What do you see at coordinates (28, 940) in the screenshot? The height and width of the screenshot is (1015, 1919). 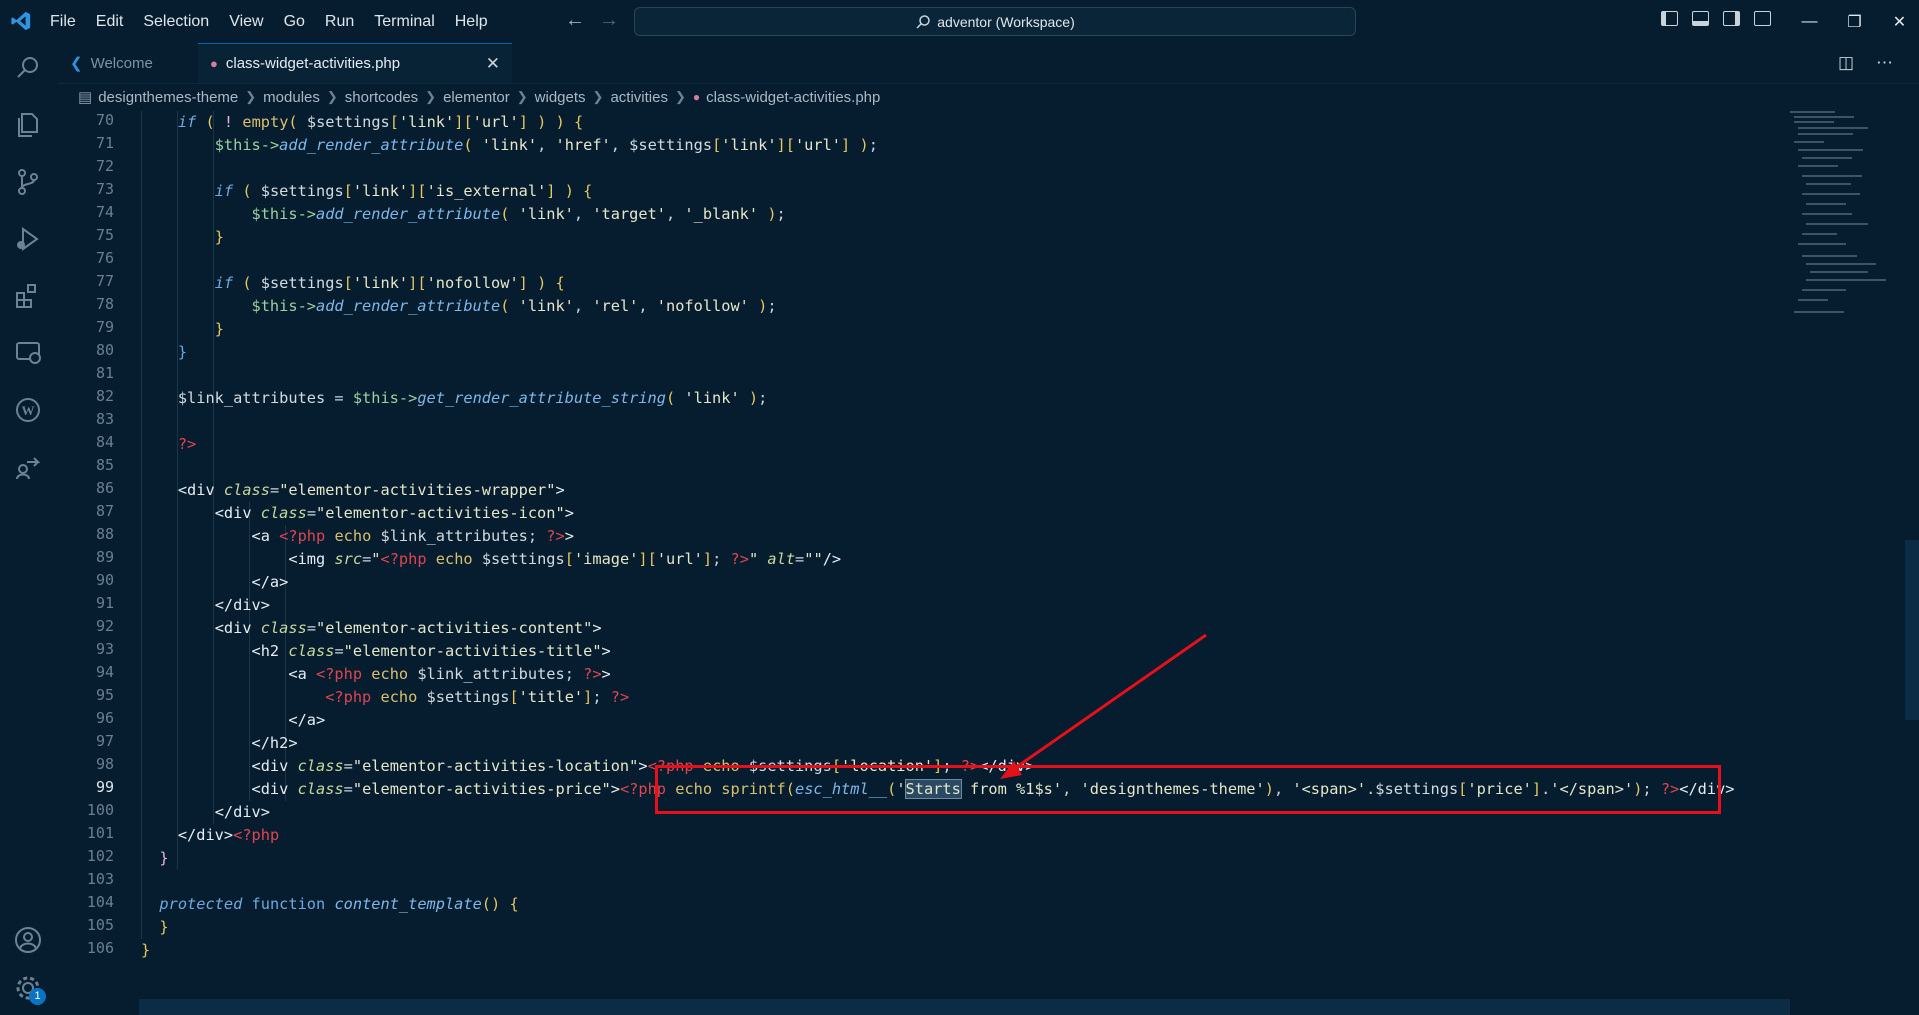 I see `account-icon` at bounding box center [28, 940].